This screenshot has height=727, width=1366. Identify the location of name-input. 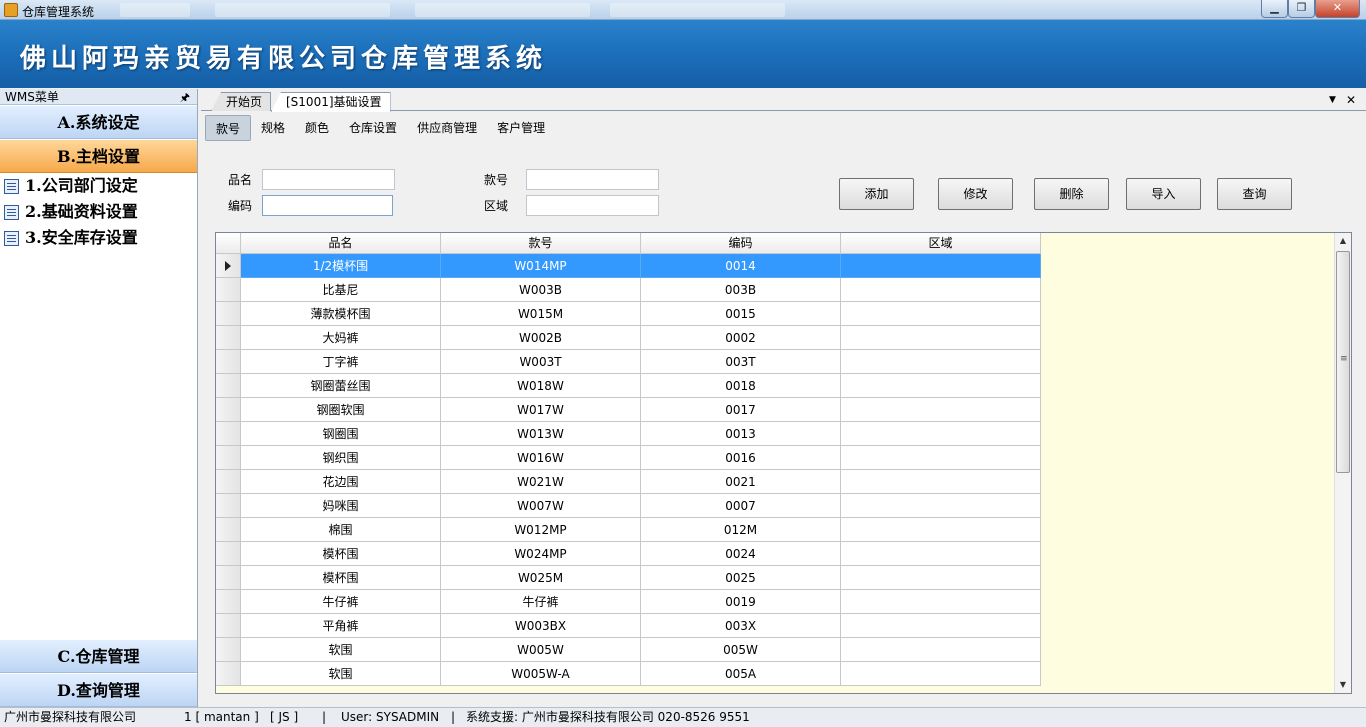
(328, 179).